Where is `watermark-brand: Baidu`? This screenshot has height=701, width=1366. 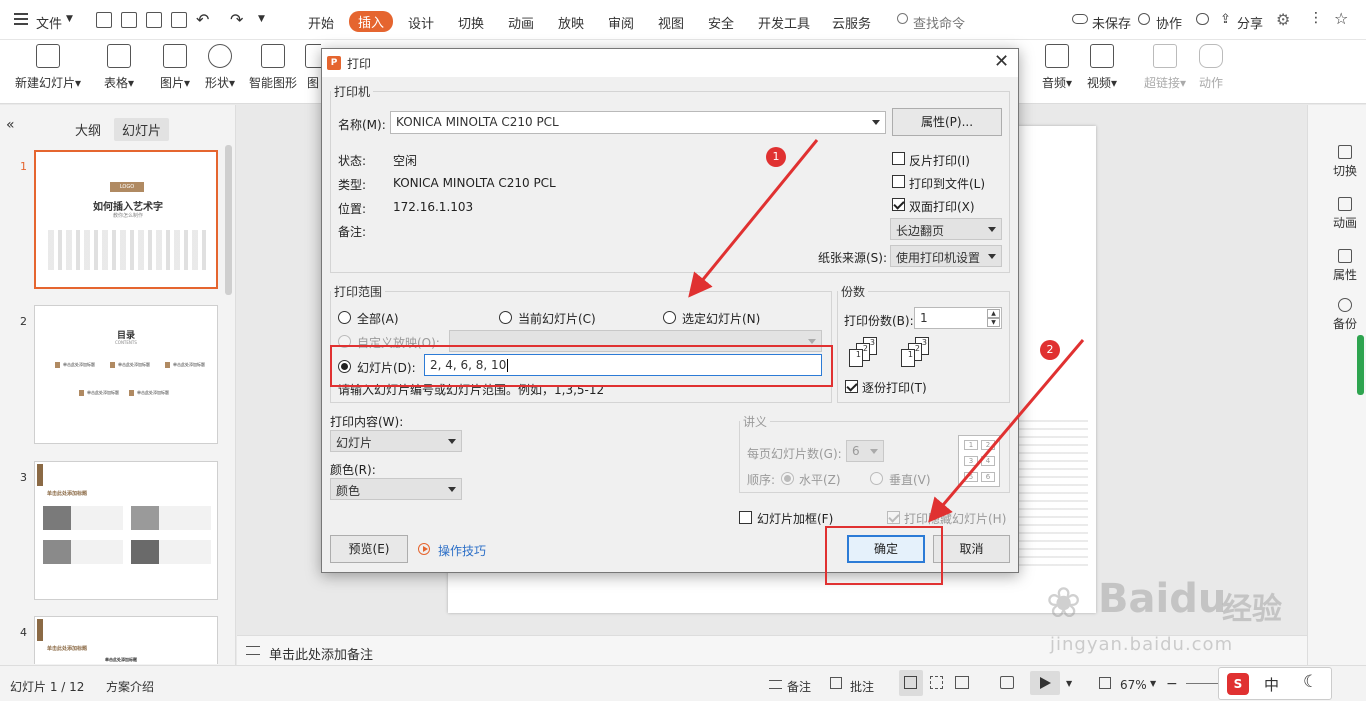 watermark-brand: Baidu is located at coordinates (1162, 599).